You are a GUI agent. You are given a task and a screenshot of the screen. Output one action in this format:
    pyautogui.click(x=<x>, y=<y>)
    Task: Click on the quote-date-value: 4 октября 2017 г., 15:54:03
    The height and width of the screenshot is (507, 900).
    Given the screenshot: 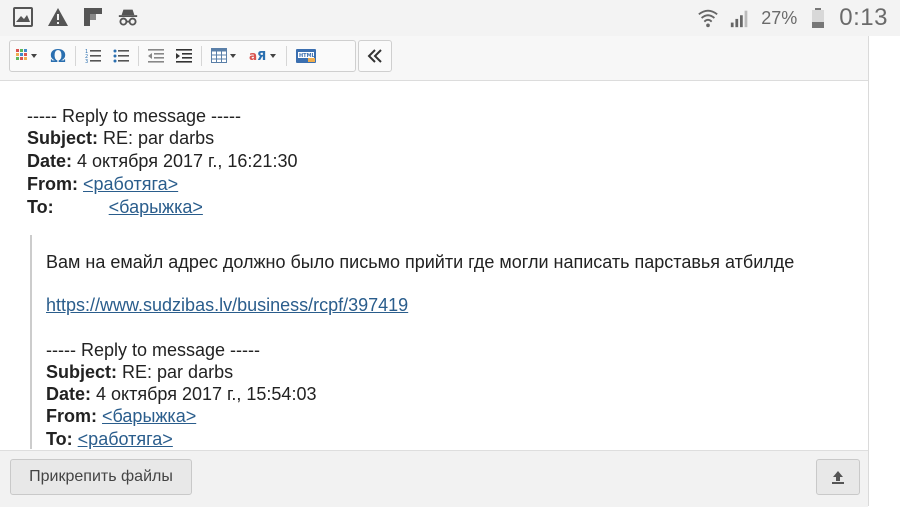 What is the action you would take?
    pyautogui.click(x=206, y=394)
    